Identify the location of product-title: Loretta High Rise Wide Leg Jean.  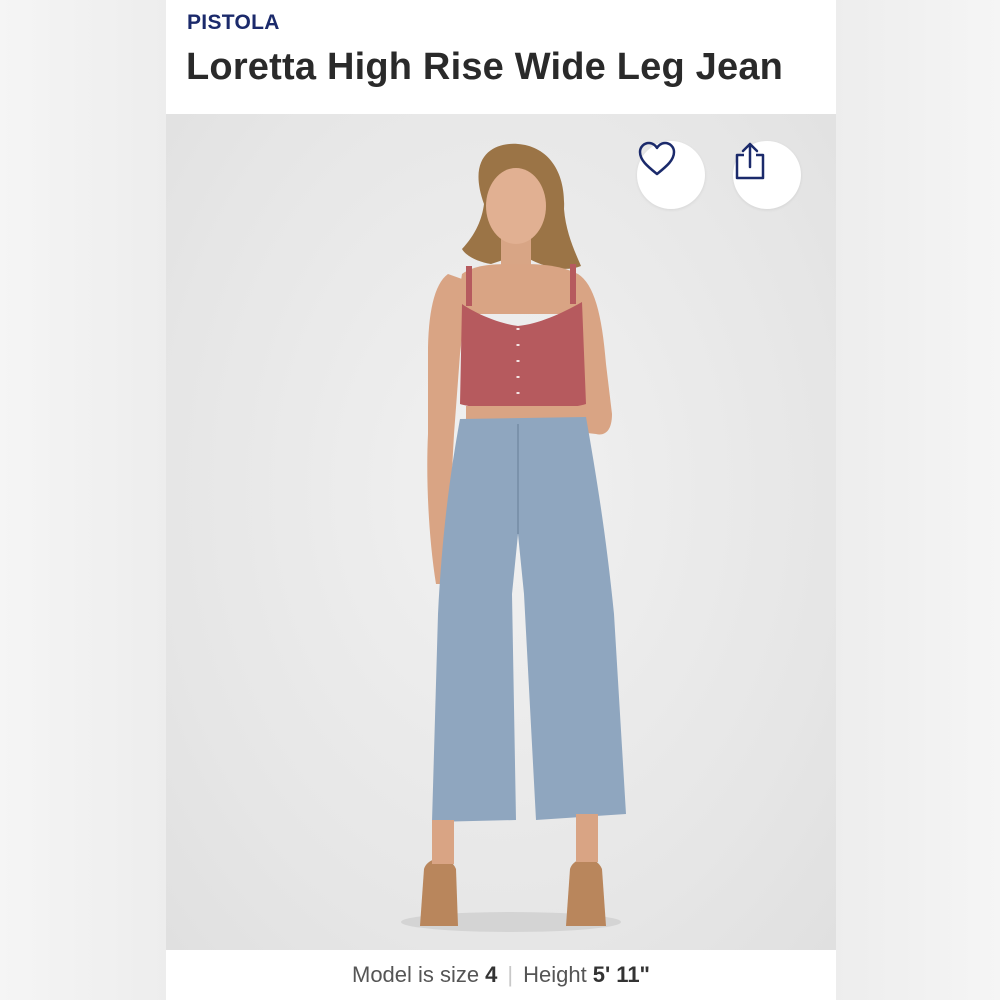
(485, 67).